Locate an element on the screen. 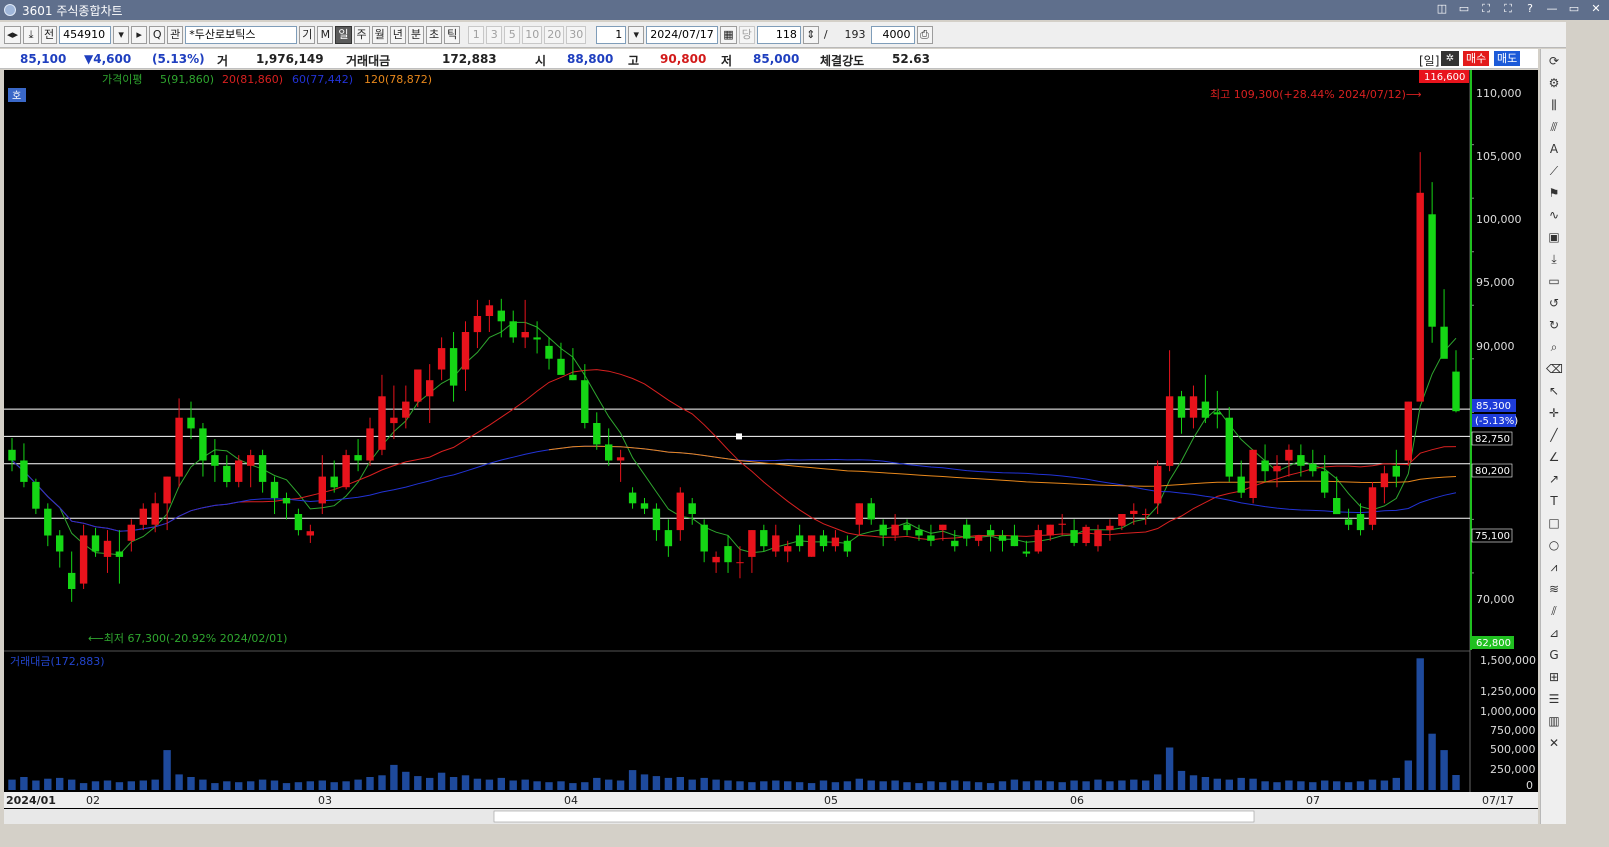 The height and width of the screenshot is (847, 1609). calendar-icon: ▦ is located at coordinates (728, 34).